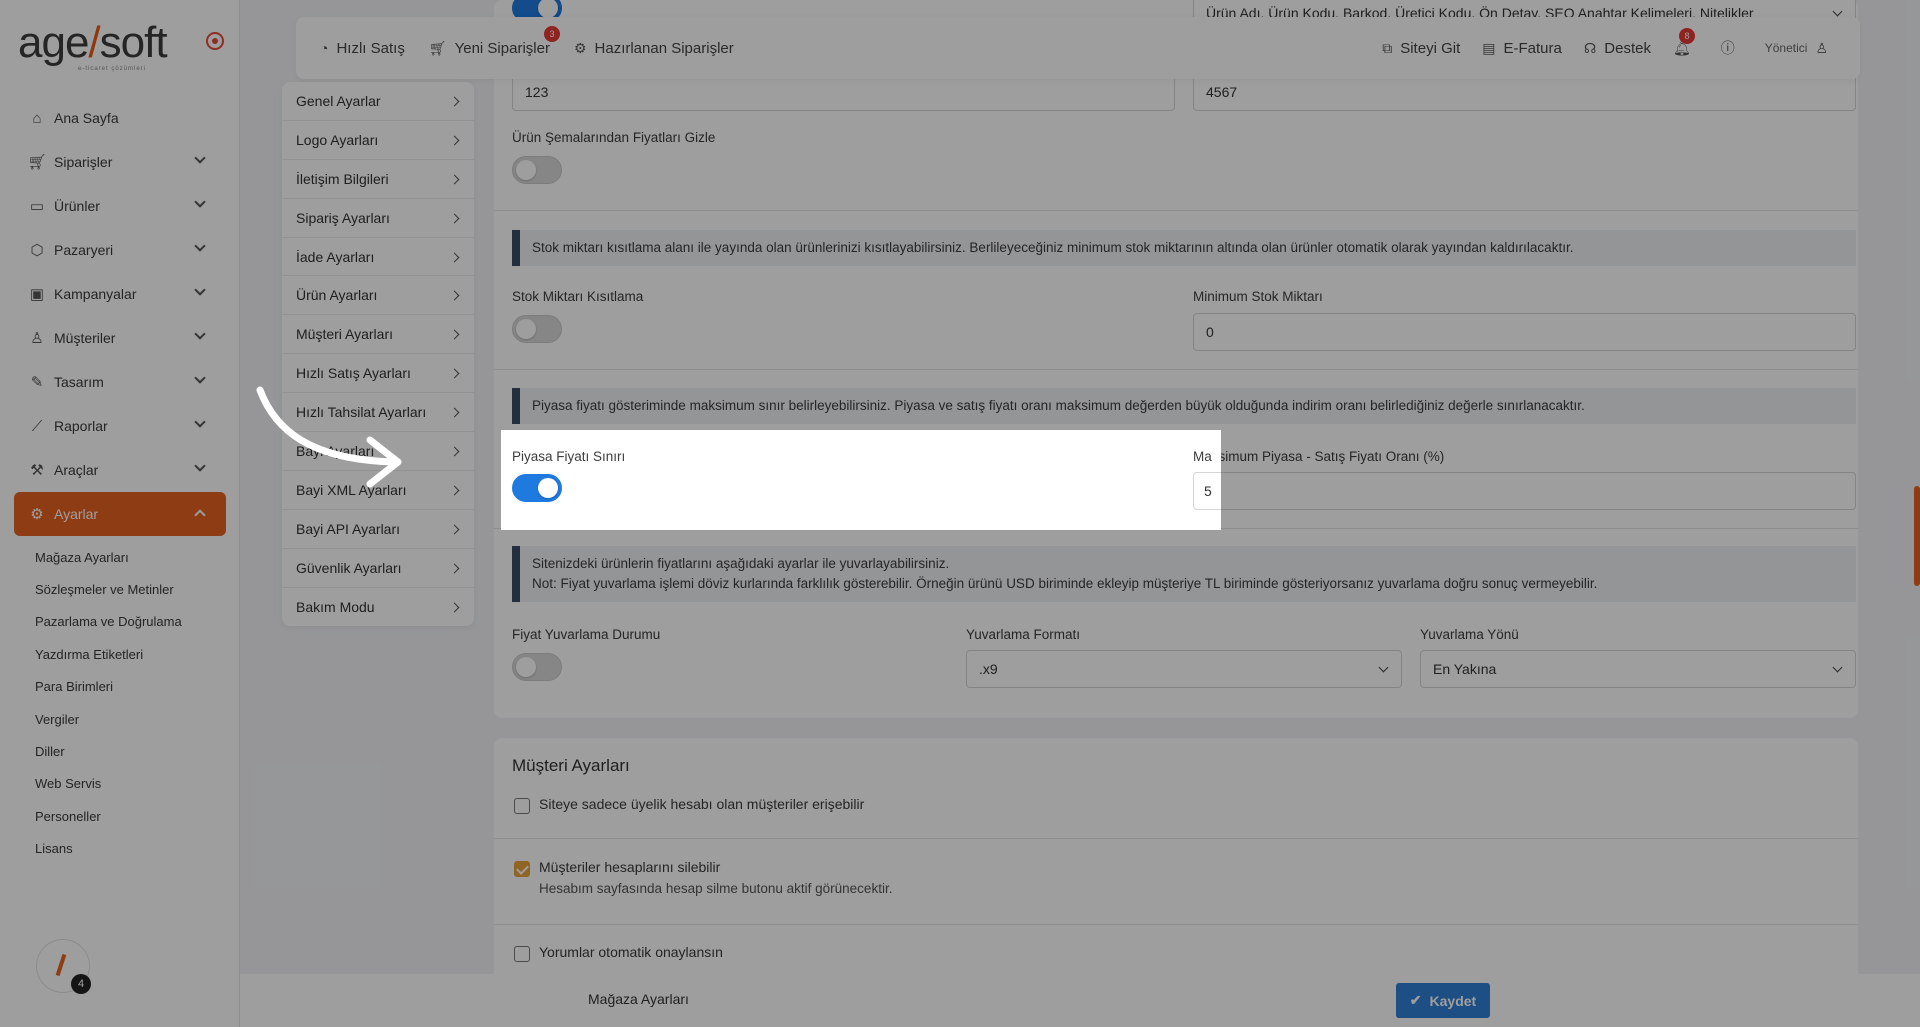  What do you see at coordinates (342, 178) in the screenshot?
I see `settings-menu-label: İletişim Bilgileri` at bounding box center [342, 178].